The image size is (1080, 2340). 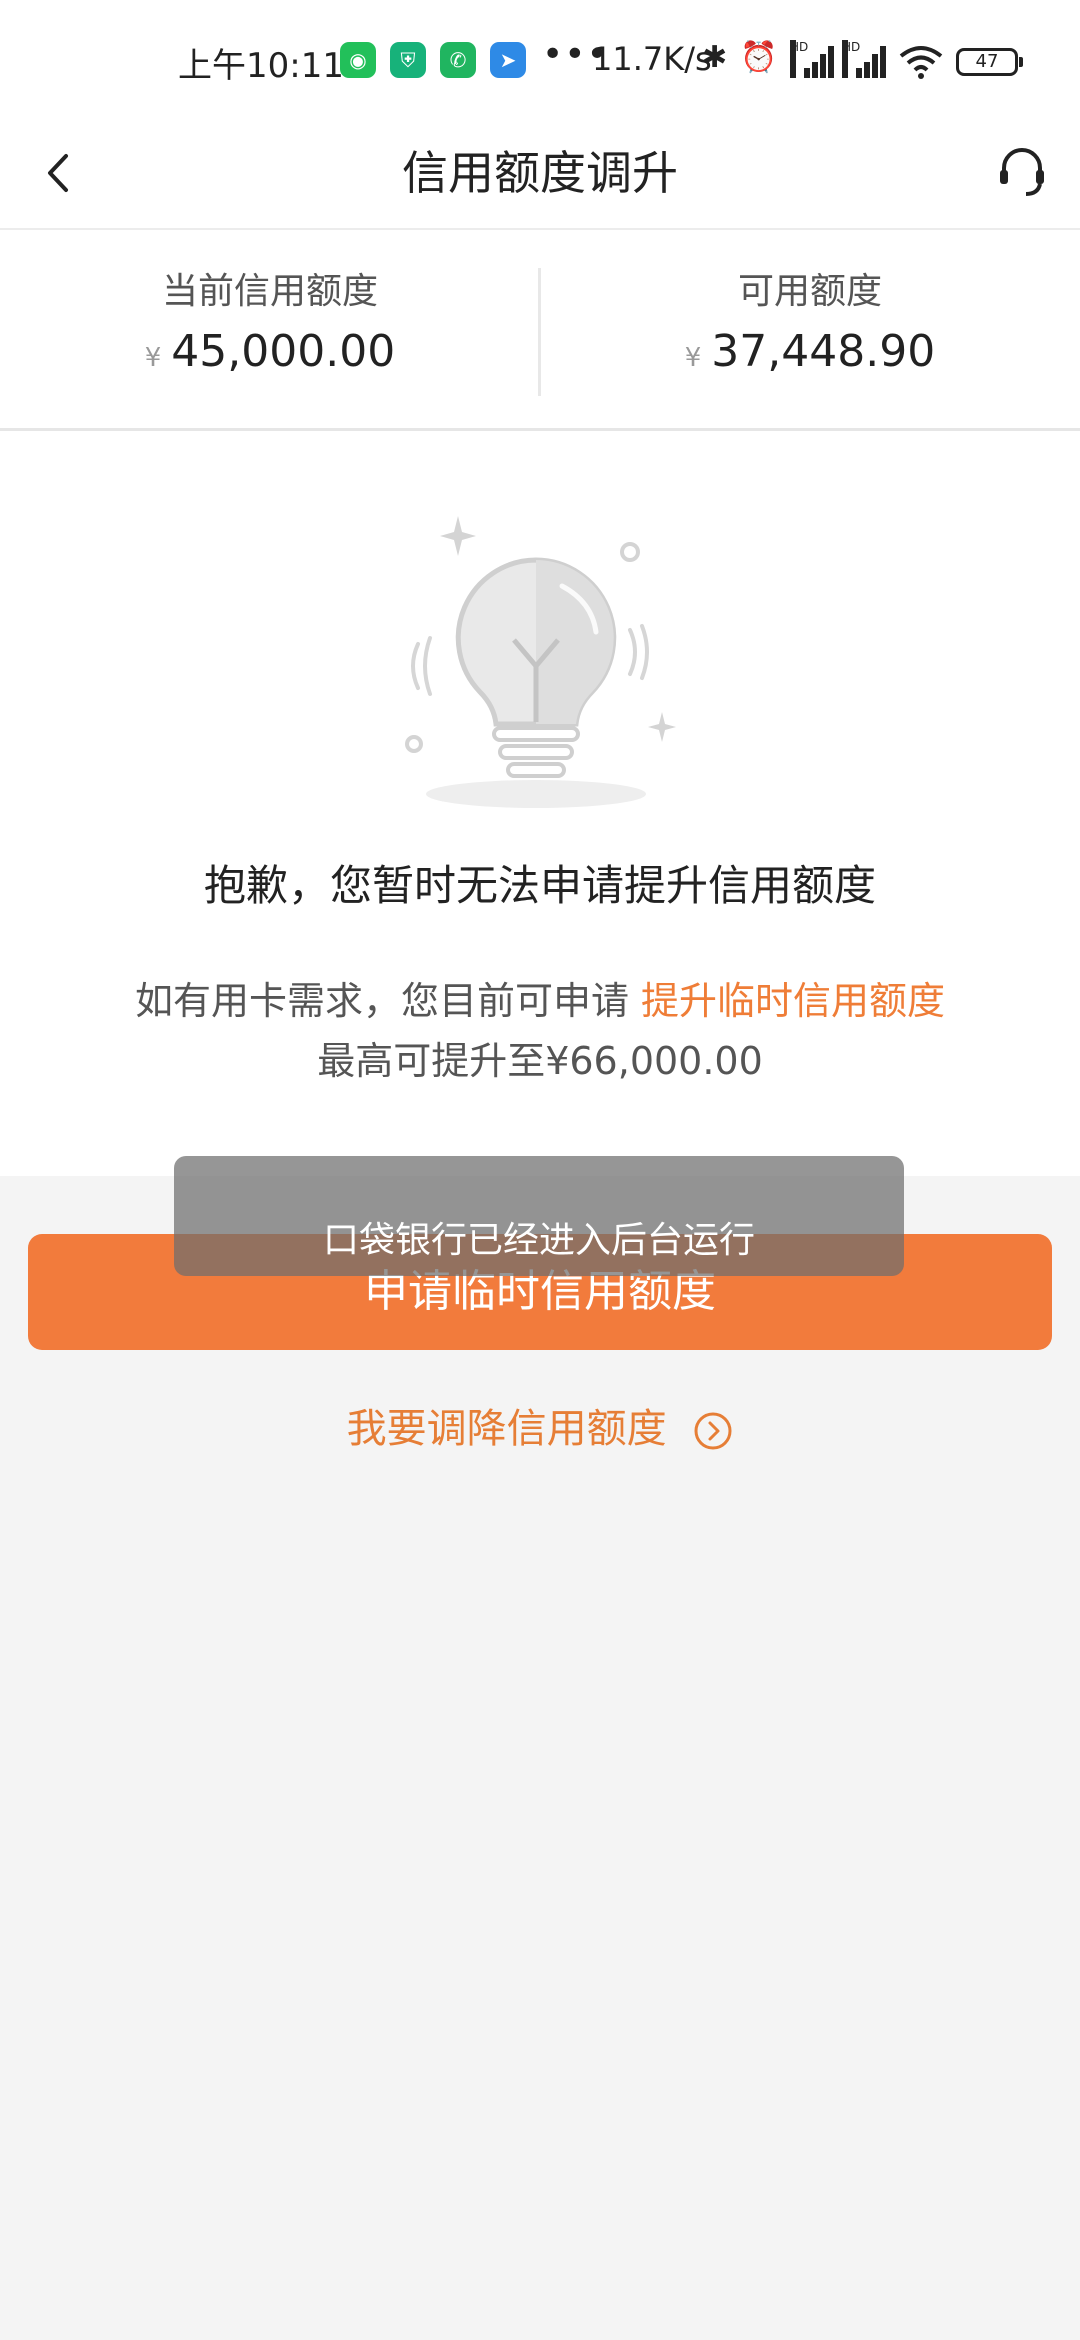 I want to click on battery-icon: 47, so click(x=989, y=62).